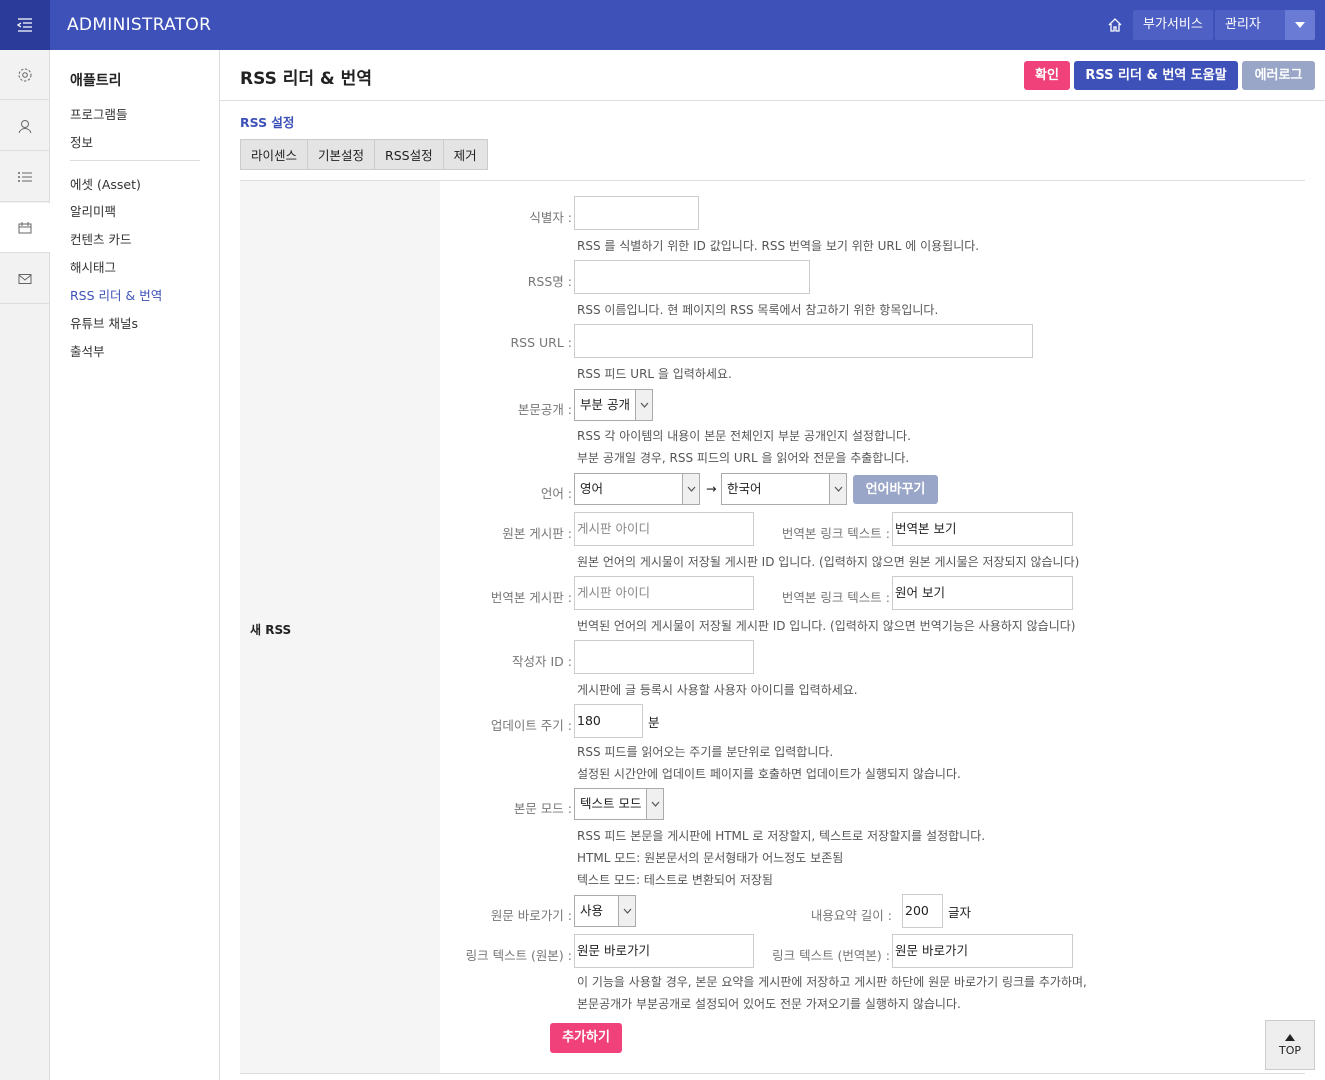 The image size is (1325, 1080). Describe the element at coordinates (96, 81) in the screenshot. I see `sidebar-title: 애플트리` at that location.